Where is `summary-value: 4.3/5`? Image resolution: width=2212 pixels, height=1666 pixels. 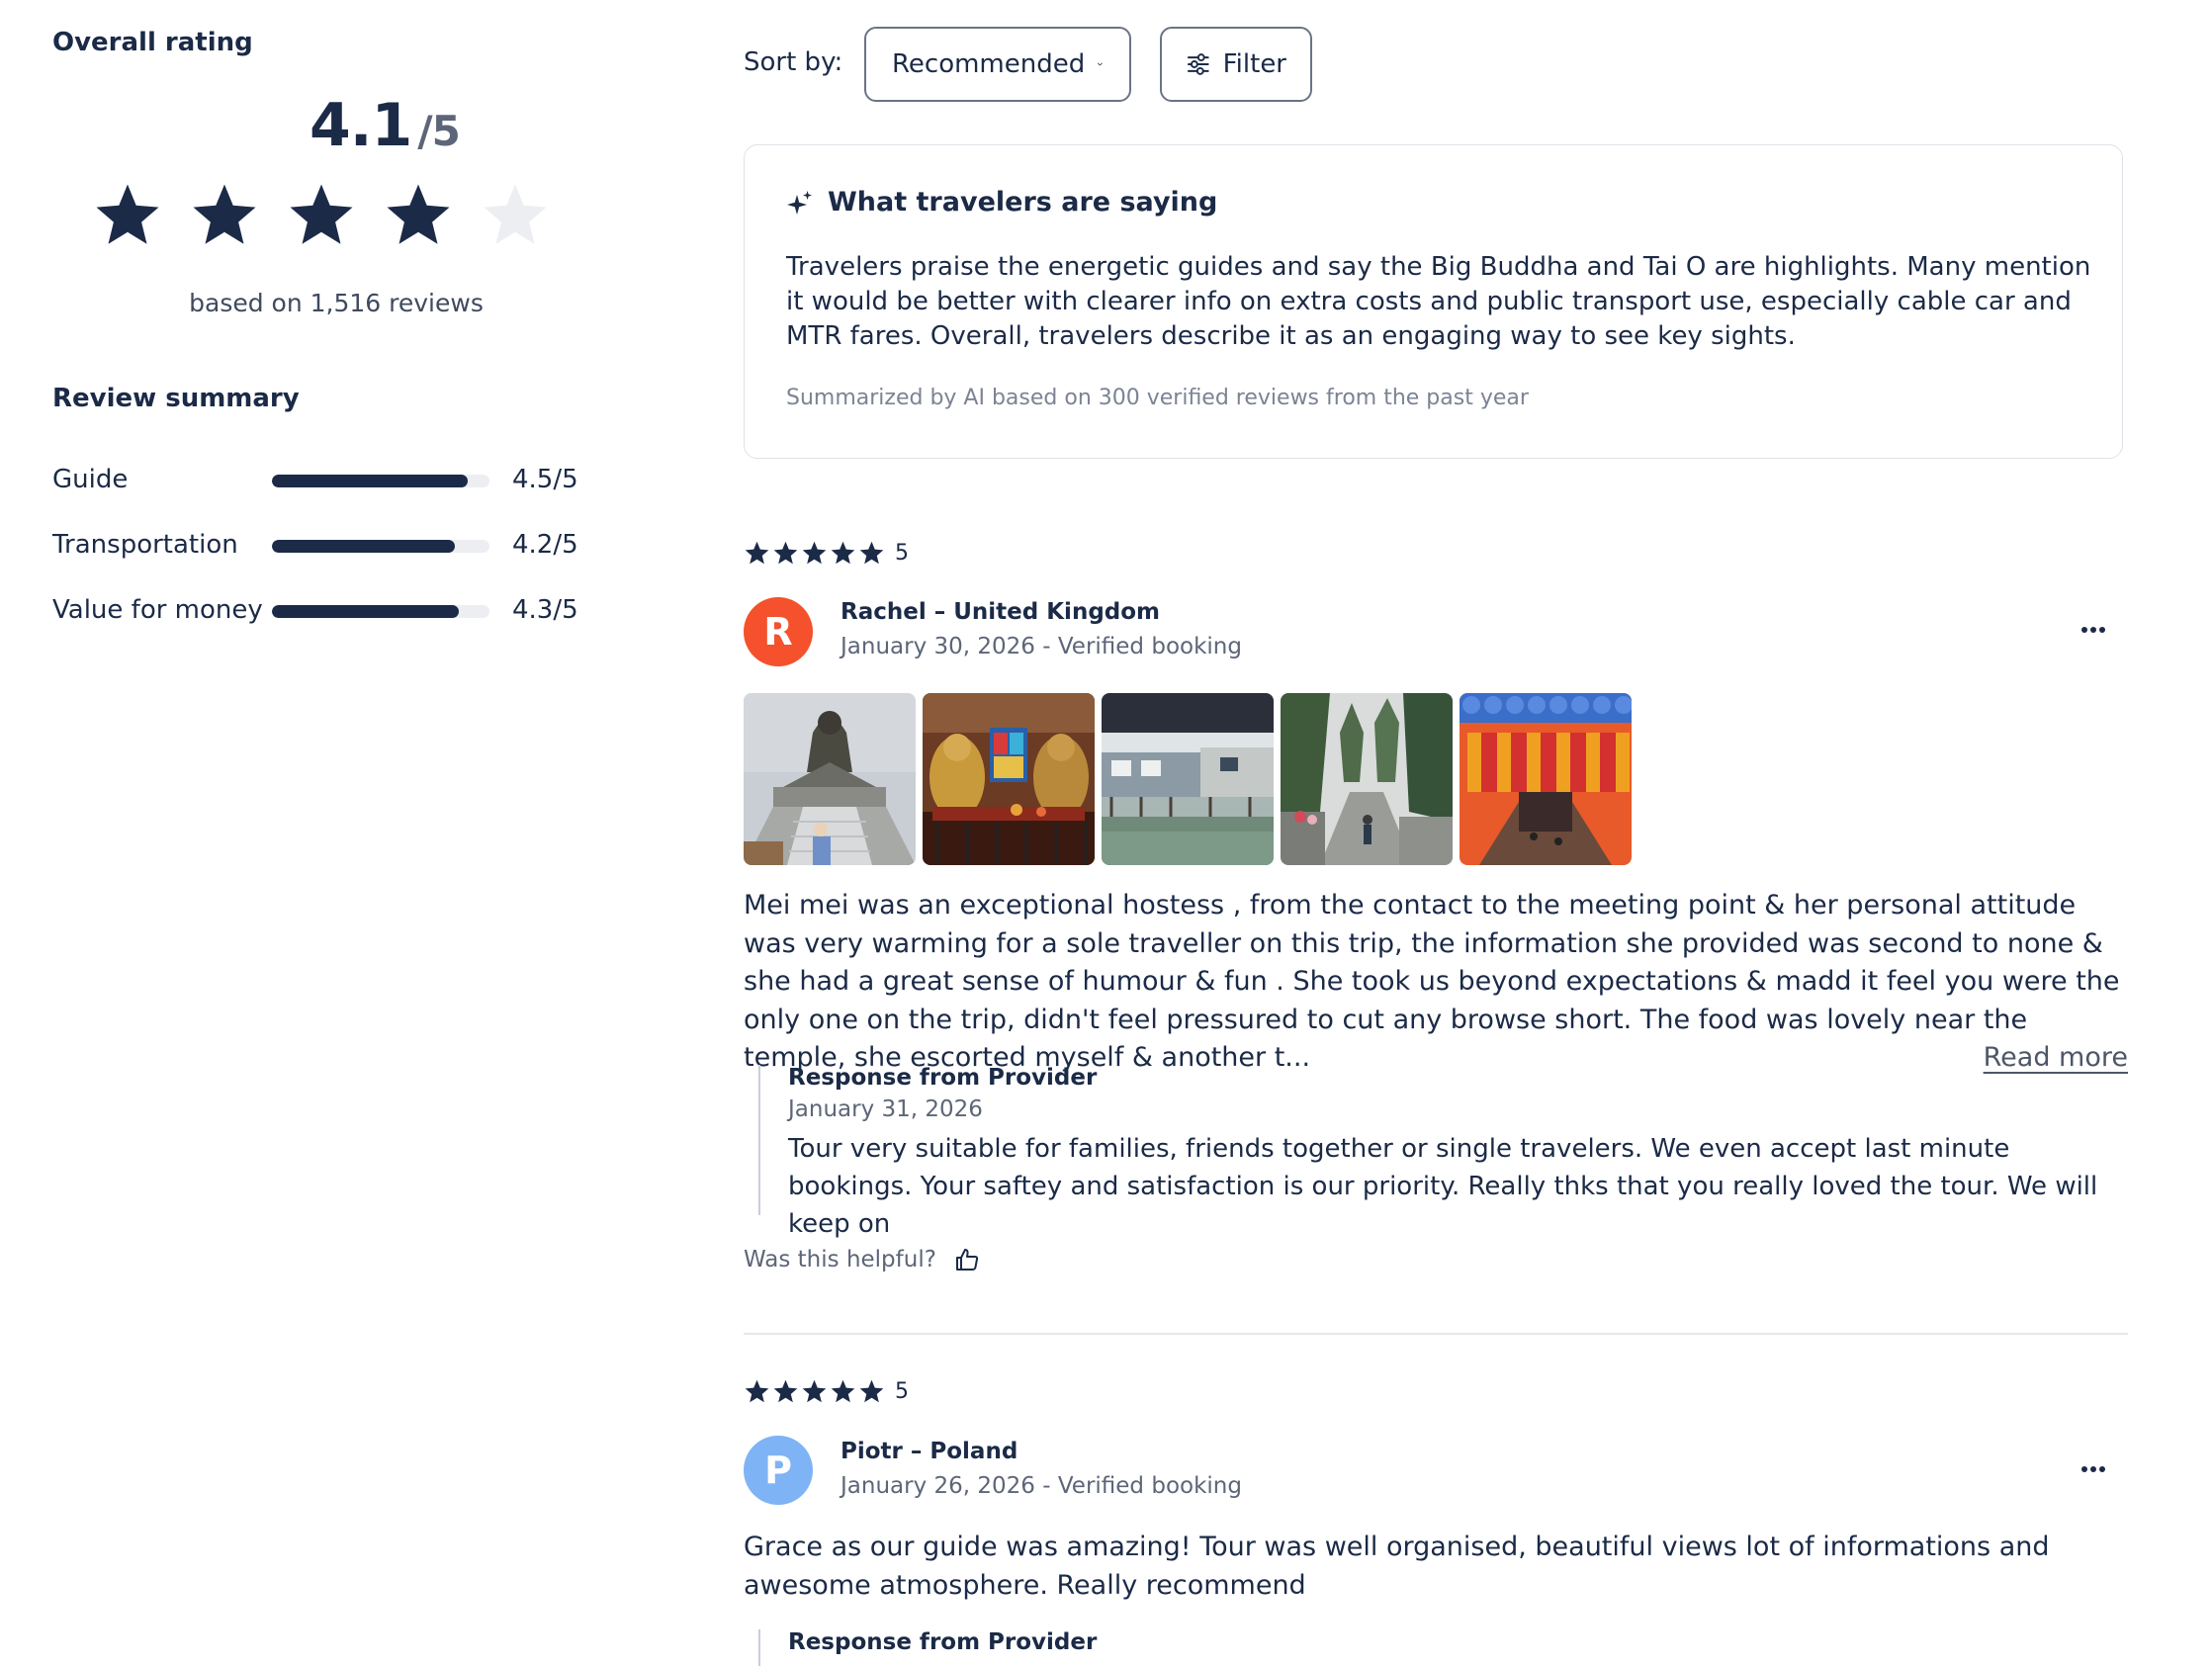 summary-value: 4.3/5 is located at coordinates (545, 610).